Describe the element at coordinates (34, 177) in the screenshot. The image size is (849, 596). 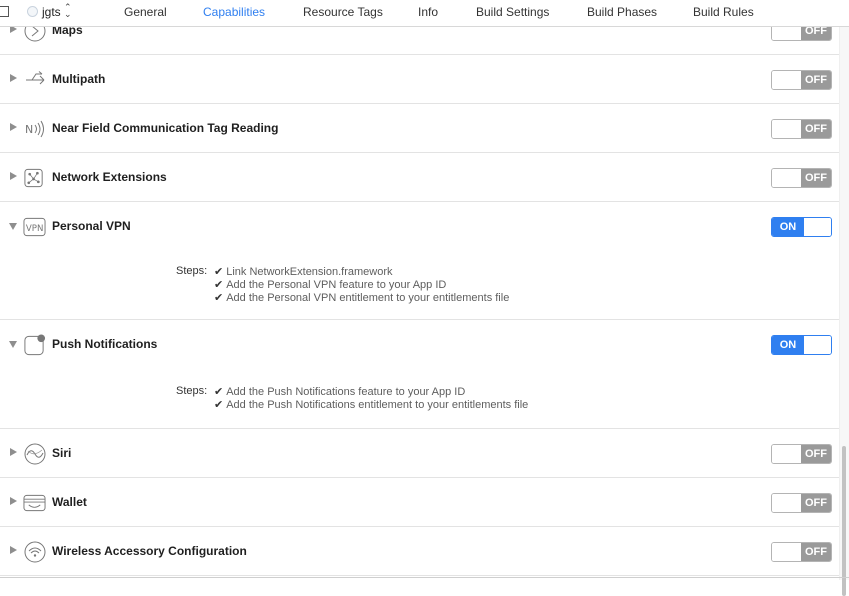
I see `network-extensions-icon` at that location.